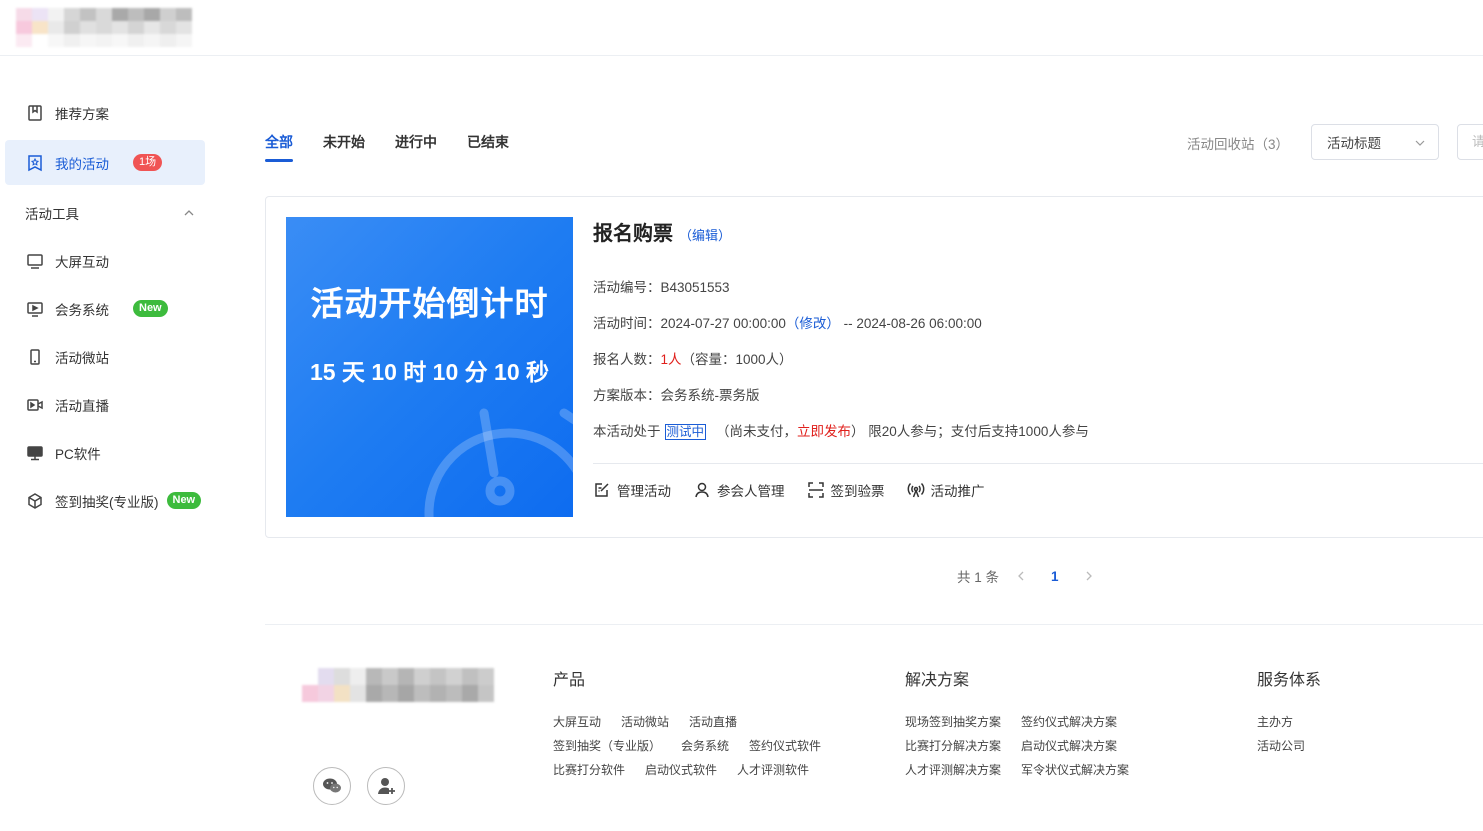 The height and width of the screenshot is (831, 1483). Describe the element at coordinates (705, 234) in the screenshot. I see `edit-link: （编辑）` at that location.